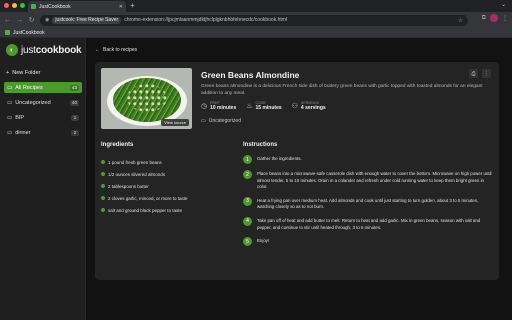  Describe the element at coordinates (256, 33) in the screenshot. I see `bookmarks-bar: JustCookbook` at that location.